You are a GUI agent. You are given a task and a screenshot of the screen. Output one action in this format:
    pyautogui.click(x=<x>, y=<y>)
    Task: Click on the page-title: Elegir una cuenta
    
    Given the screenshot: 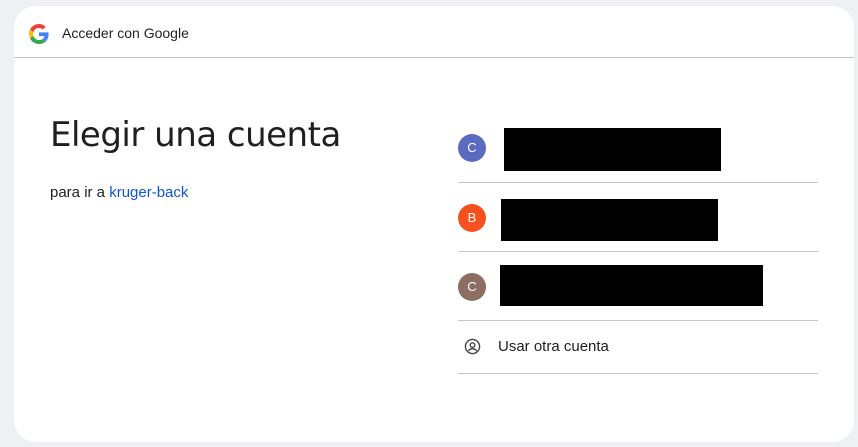 What is the action you would take?
    pyautogui.click(x=195, y=135)
    